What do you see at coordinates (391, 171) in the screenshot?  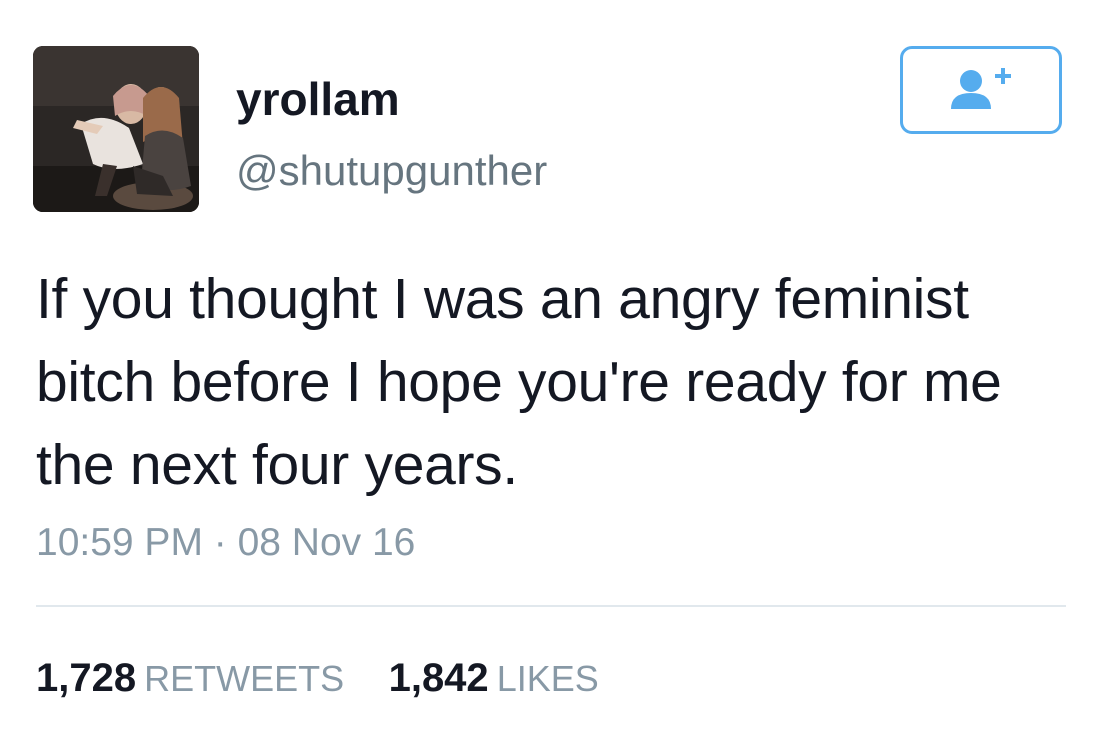 I see `user-handle: @shutupgunther` at bounding box center [391, 171].